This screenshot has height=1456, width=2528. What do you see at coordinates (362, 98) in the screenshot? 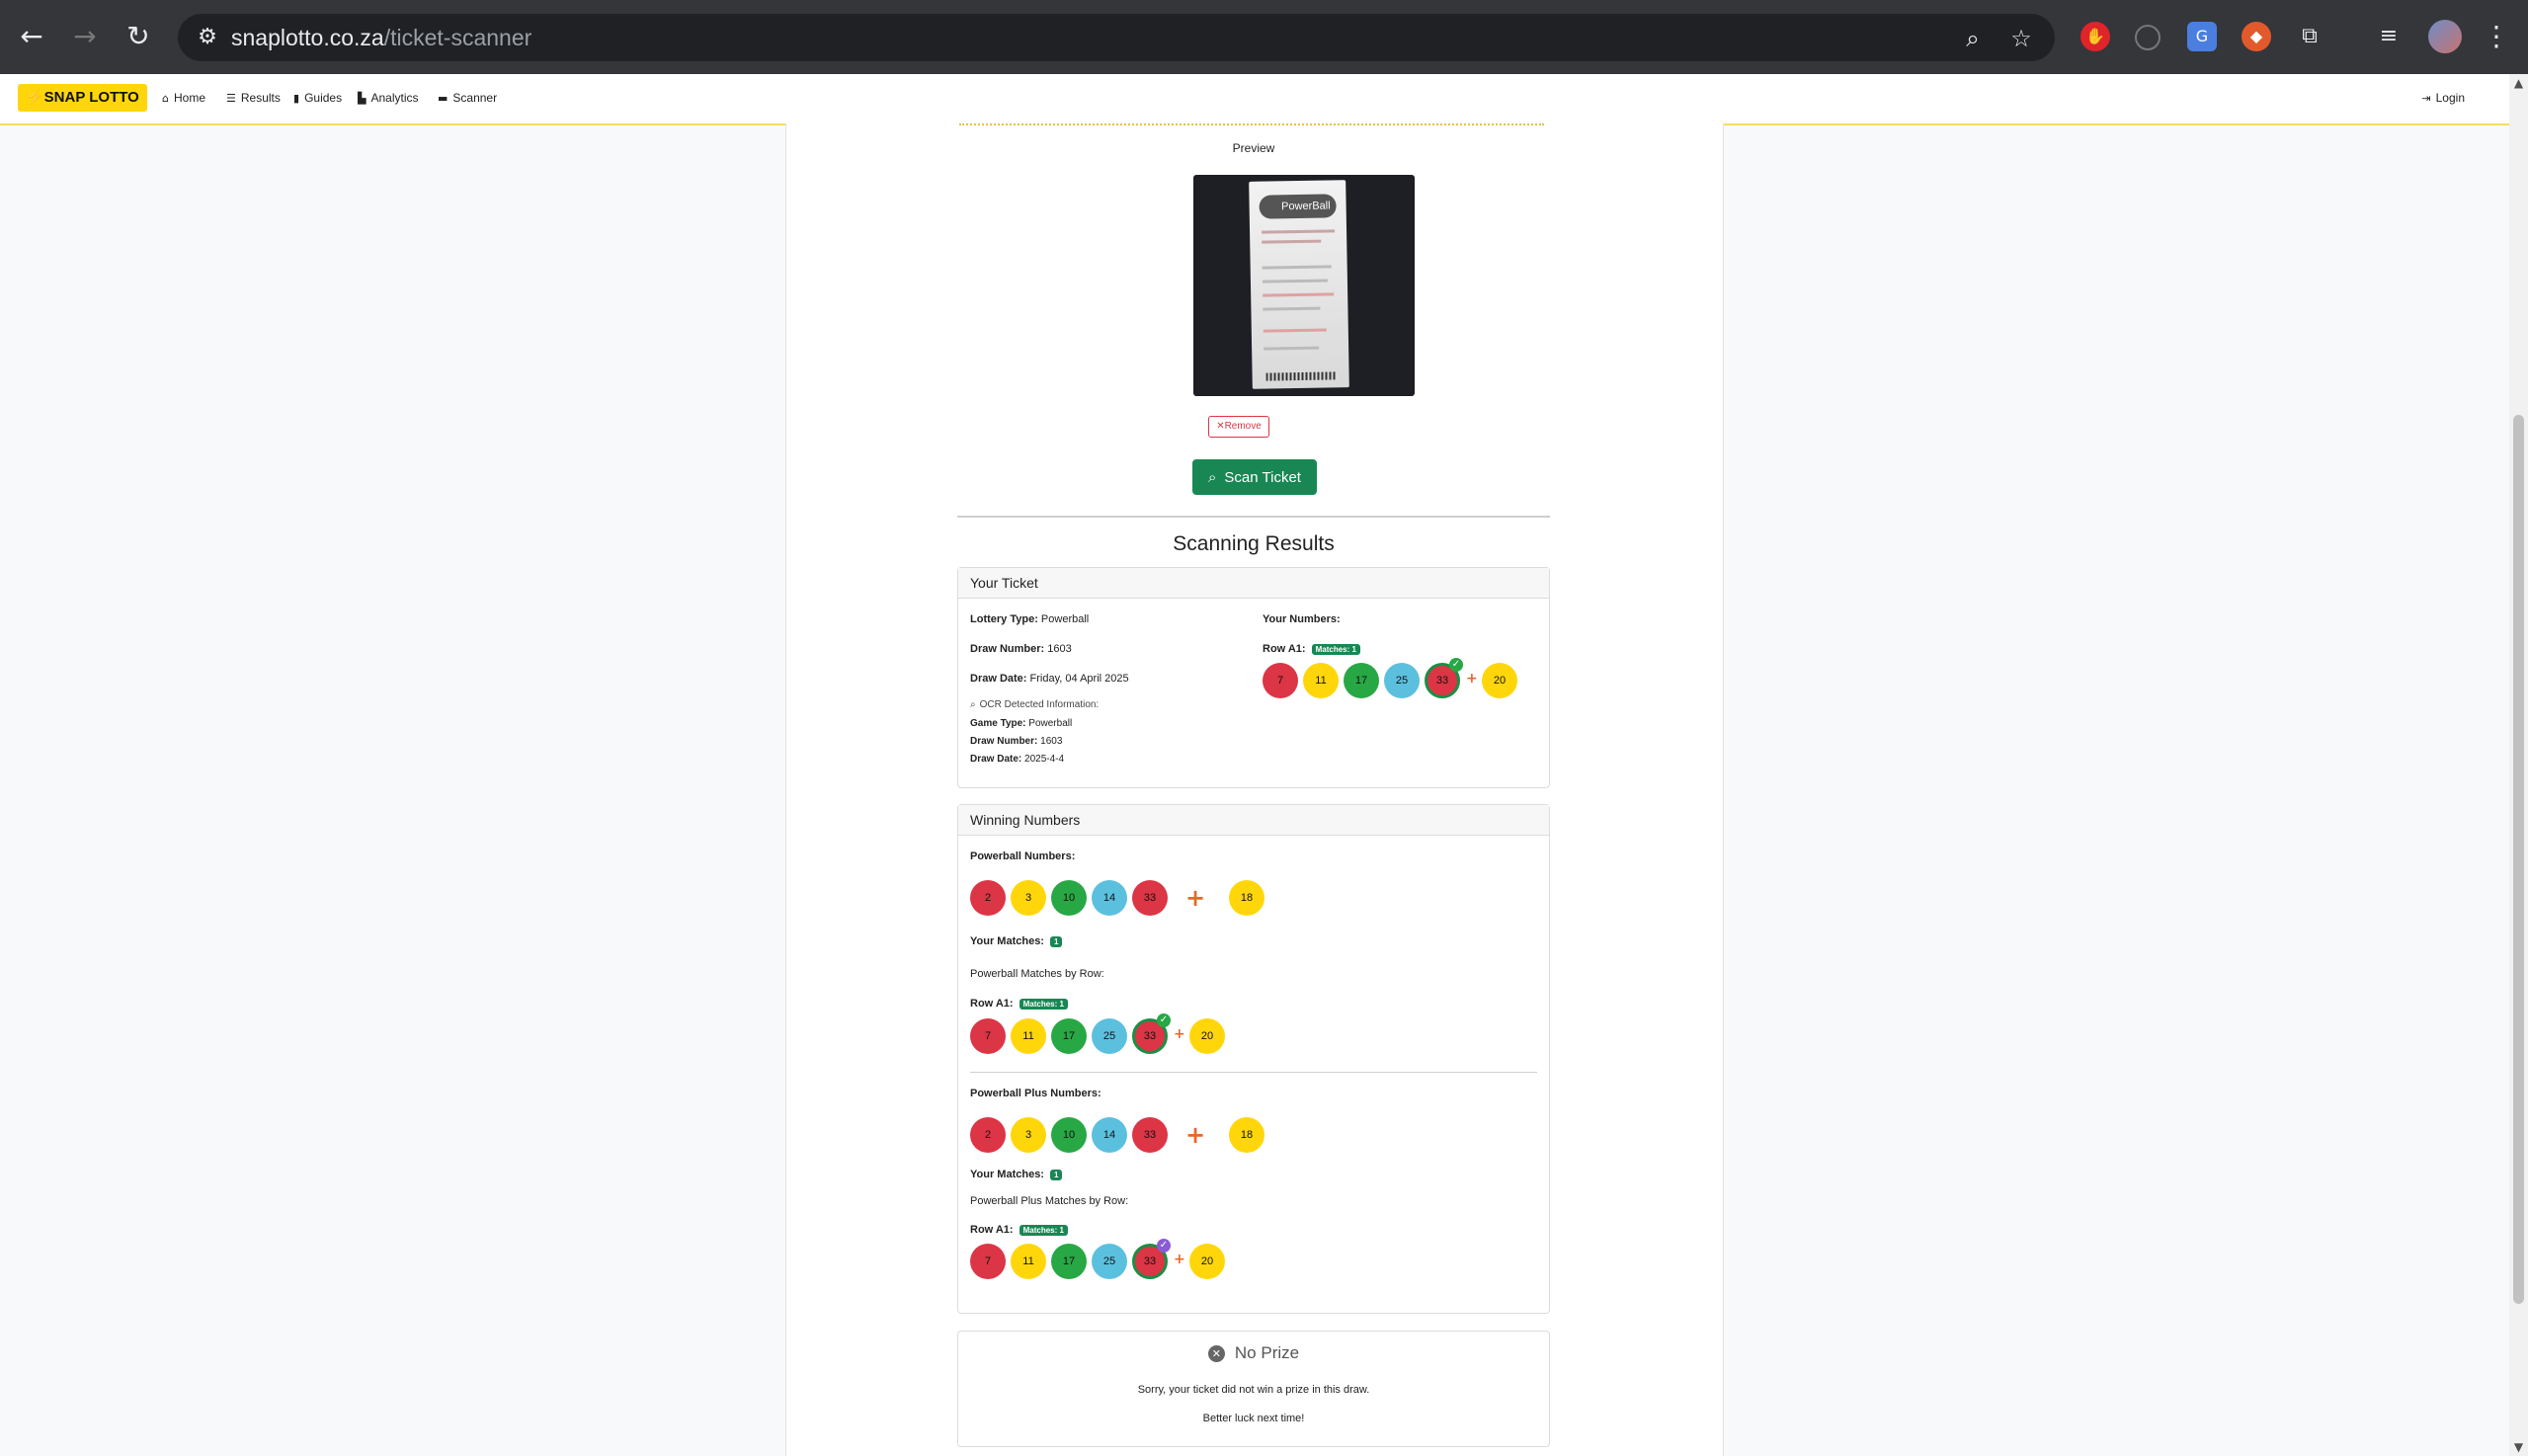
I see `chart-icon: ▙` at bounding box center [362, 98].